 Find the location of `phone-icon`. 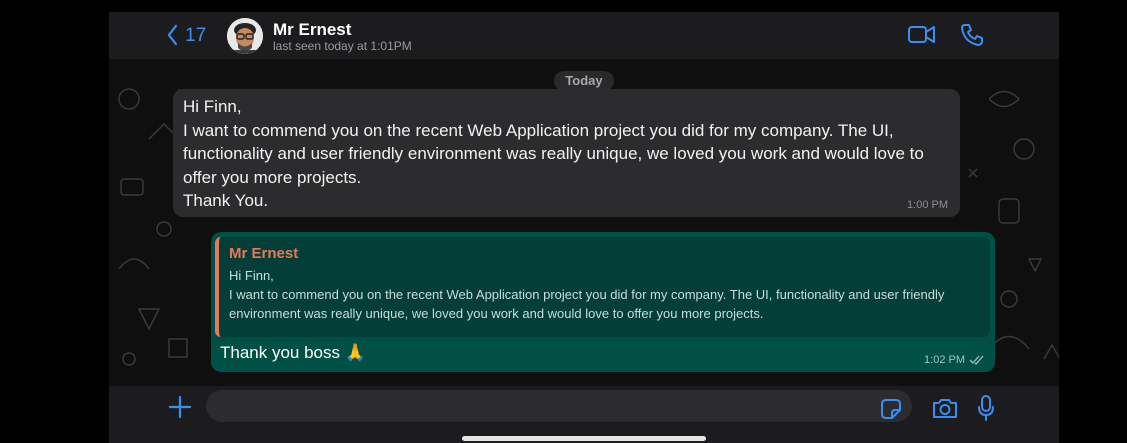

phone-icon is located at coordinates (972, 35).